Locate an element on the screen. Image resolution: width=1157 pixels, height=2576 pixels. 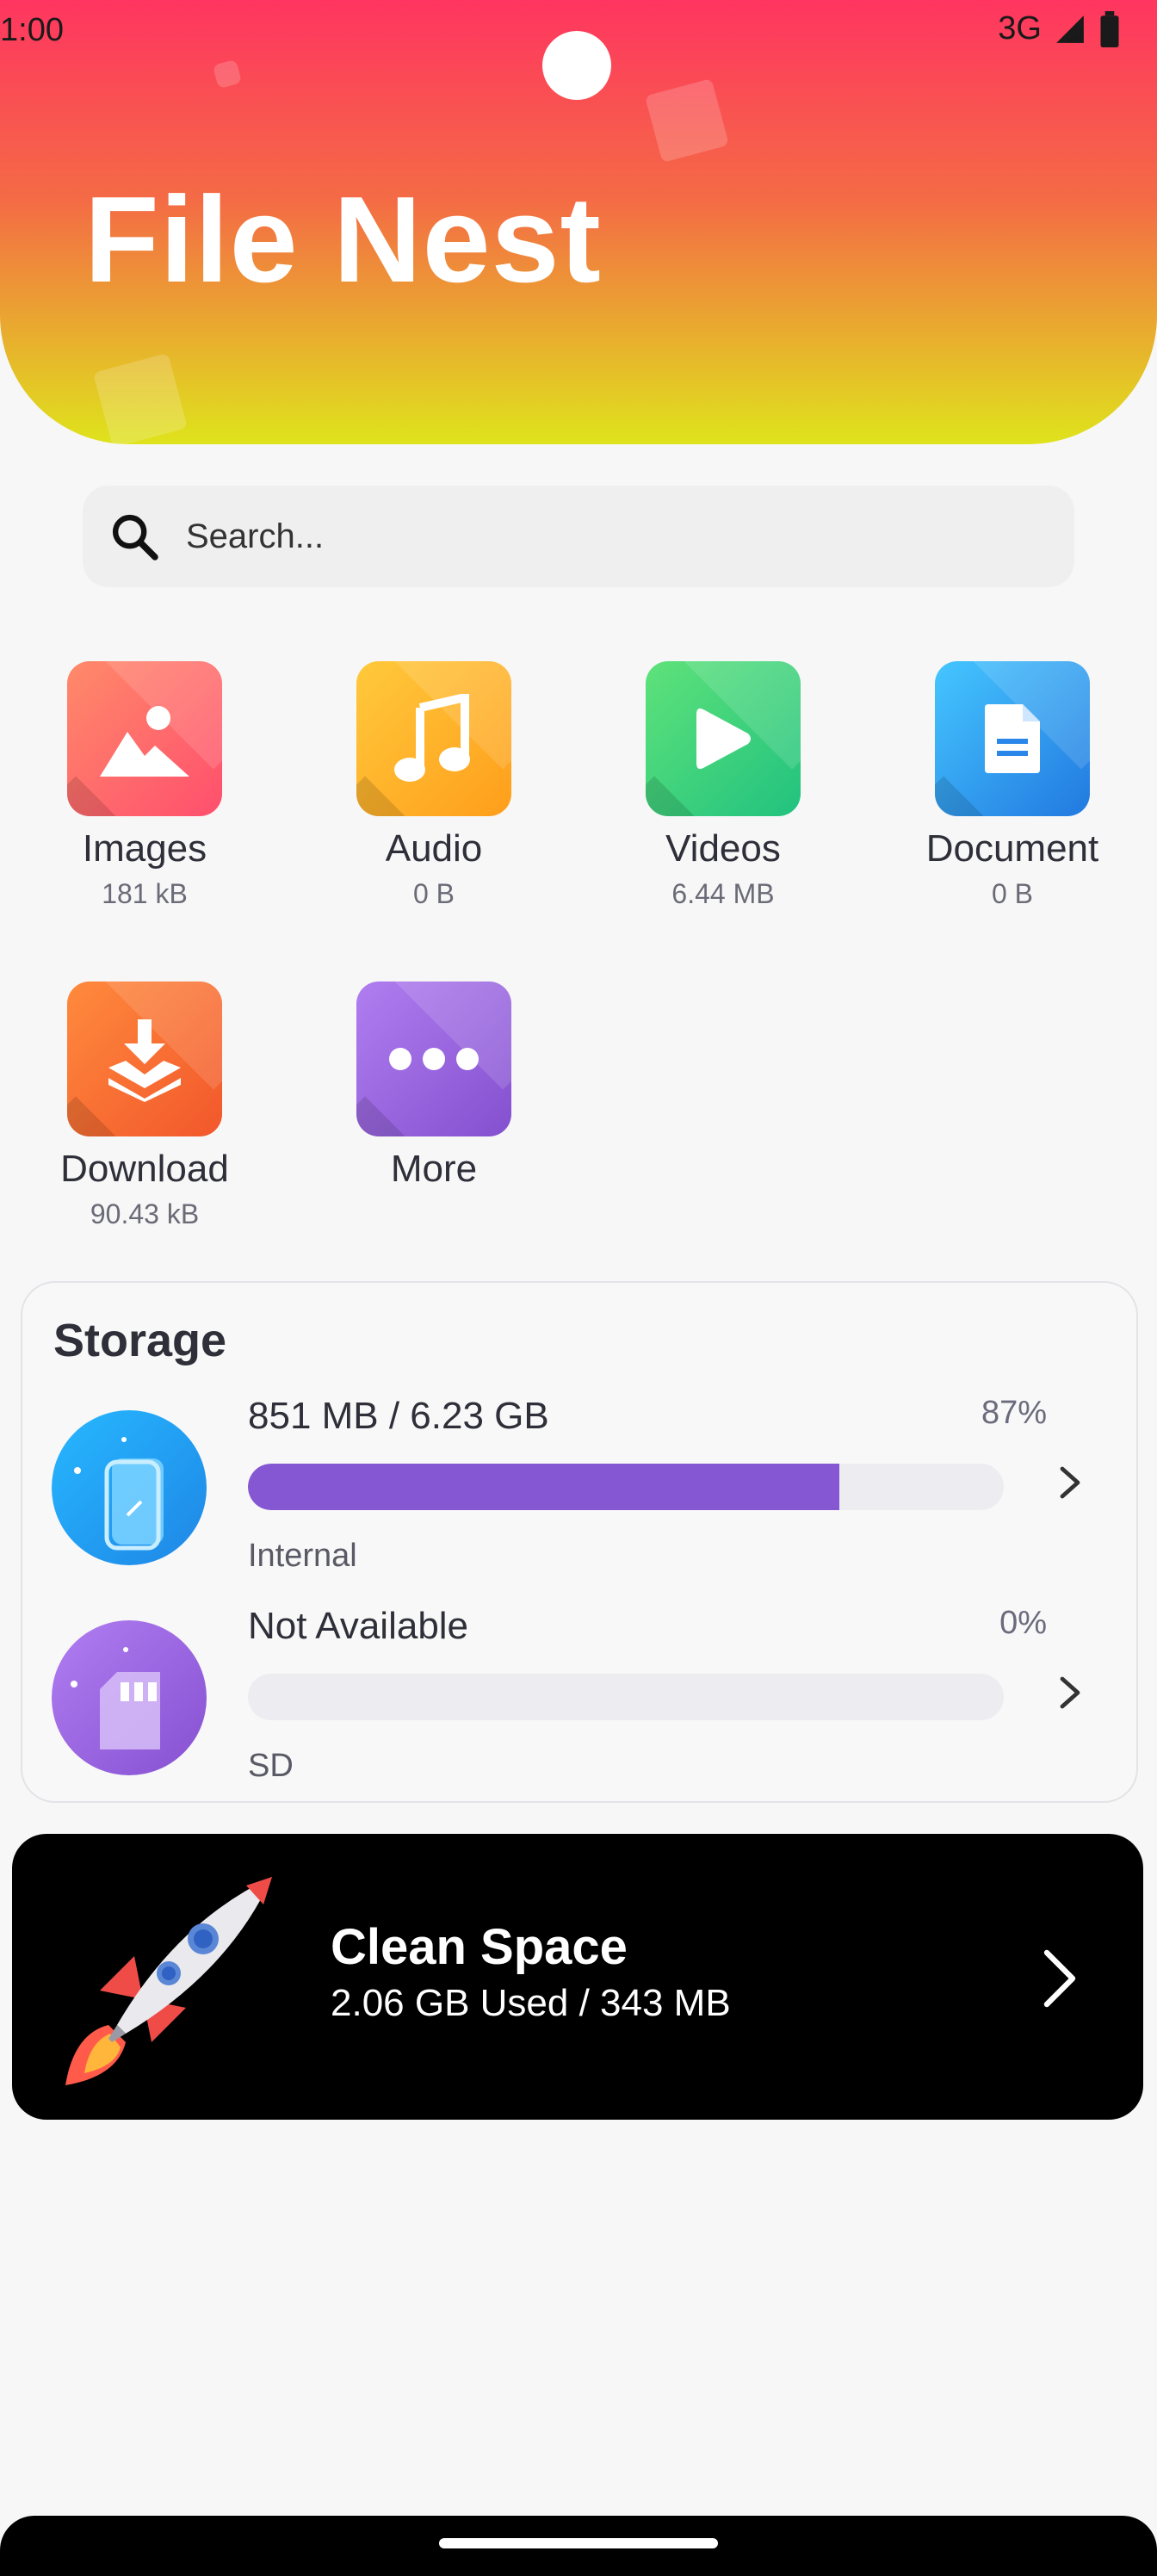
status-time: 1:00 is located at coordinates (32, 30).